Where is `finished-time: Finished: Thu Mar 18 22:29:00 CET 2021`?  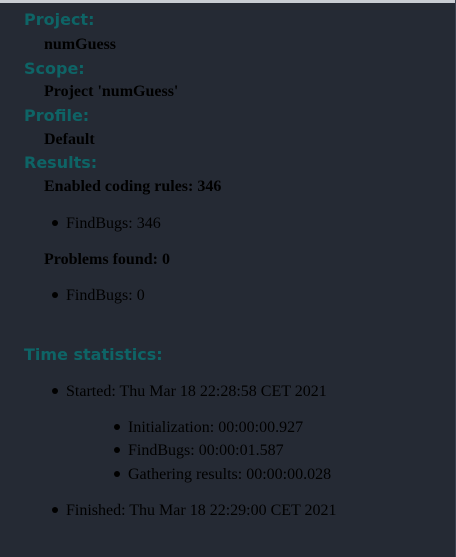 finished-time: Finished: Thu Mar 18 22:29:00 CET 2021 is located at coordinates (201, 510).